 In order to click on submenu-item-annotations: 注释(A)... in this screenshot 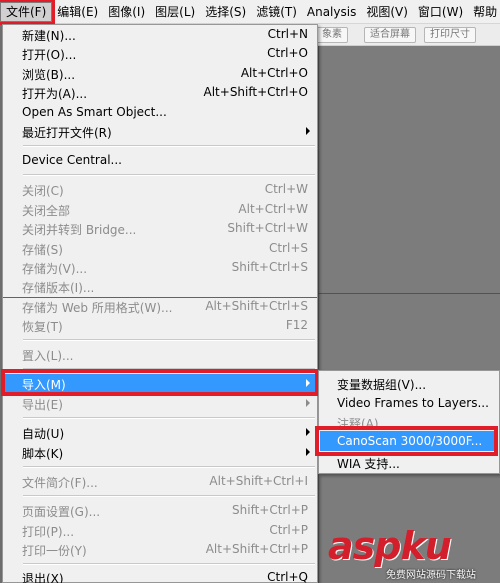, I will do `click(409, 422)`.